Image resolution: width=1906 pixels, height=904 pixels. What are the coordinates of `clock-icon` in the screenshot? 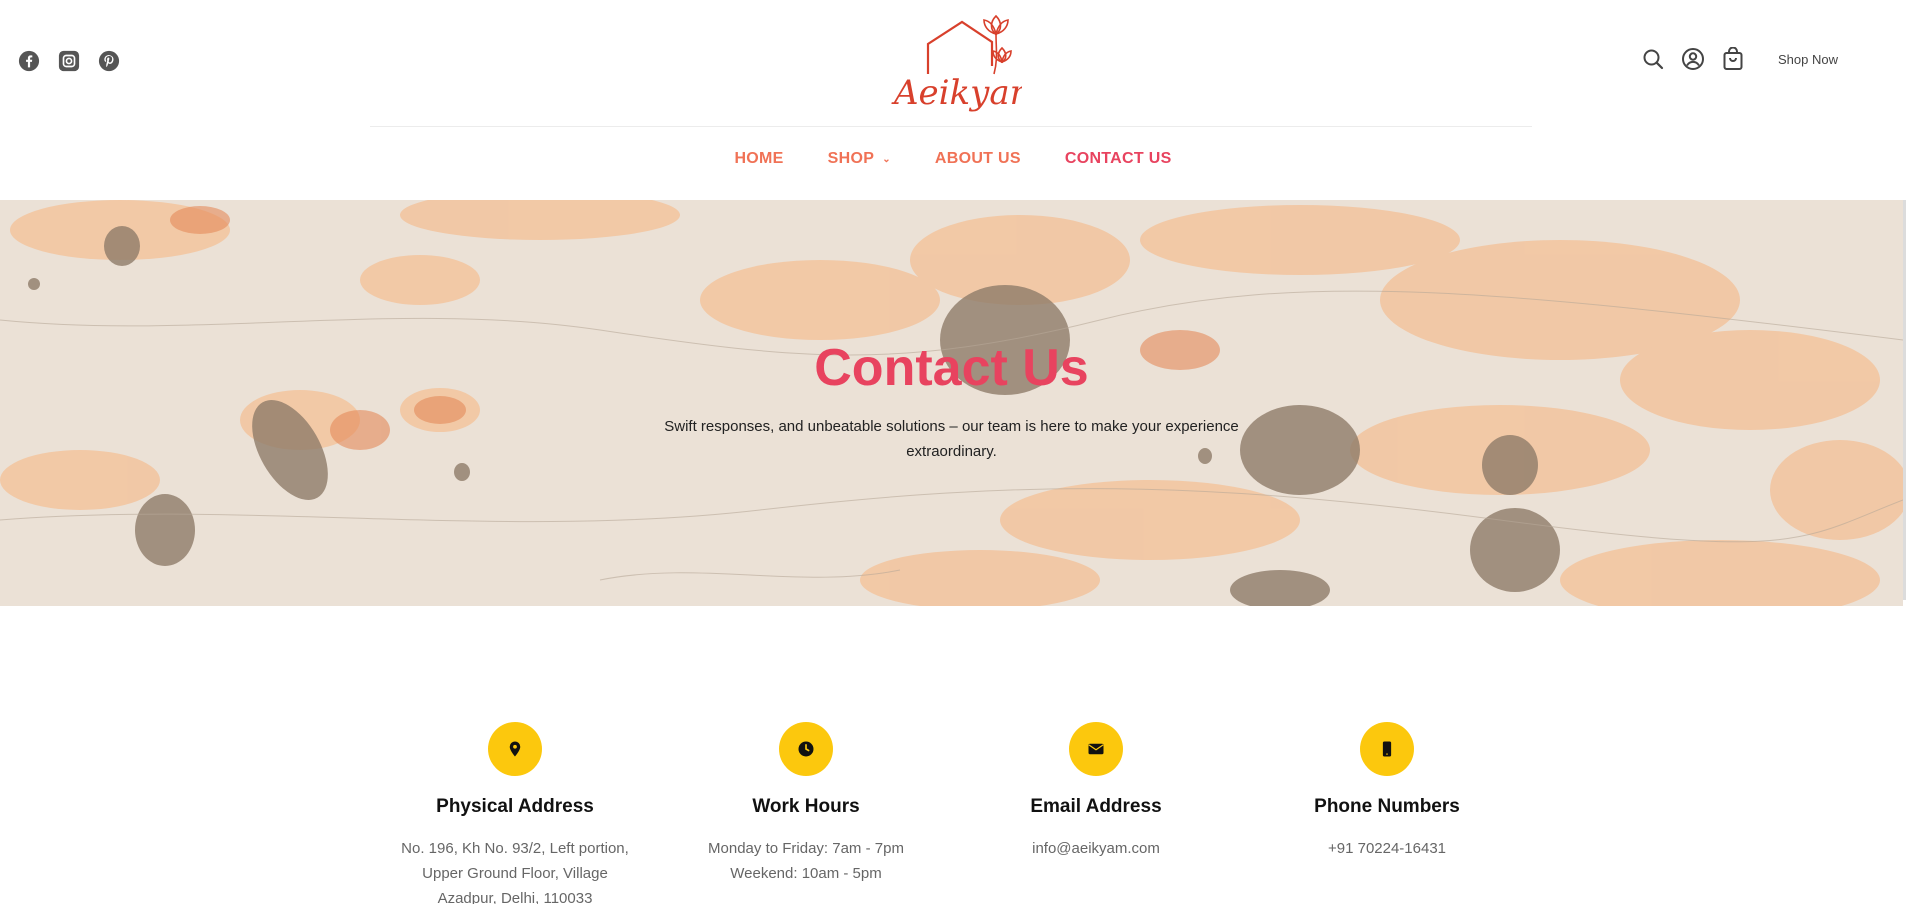 It's located at (806, 749).